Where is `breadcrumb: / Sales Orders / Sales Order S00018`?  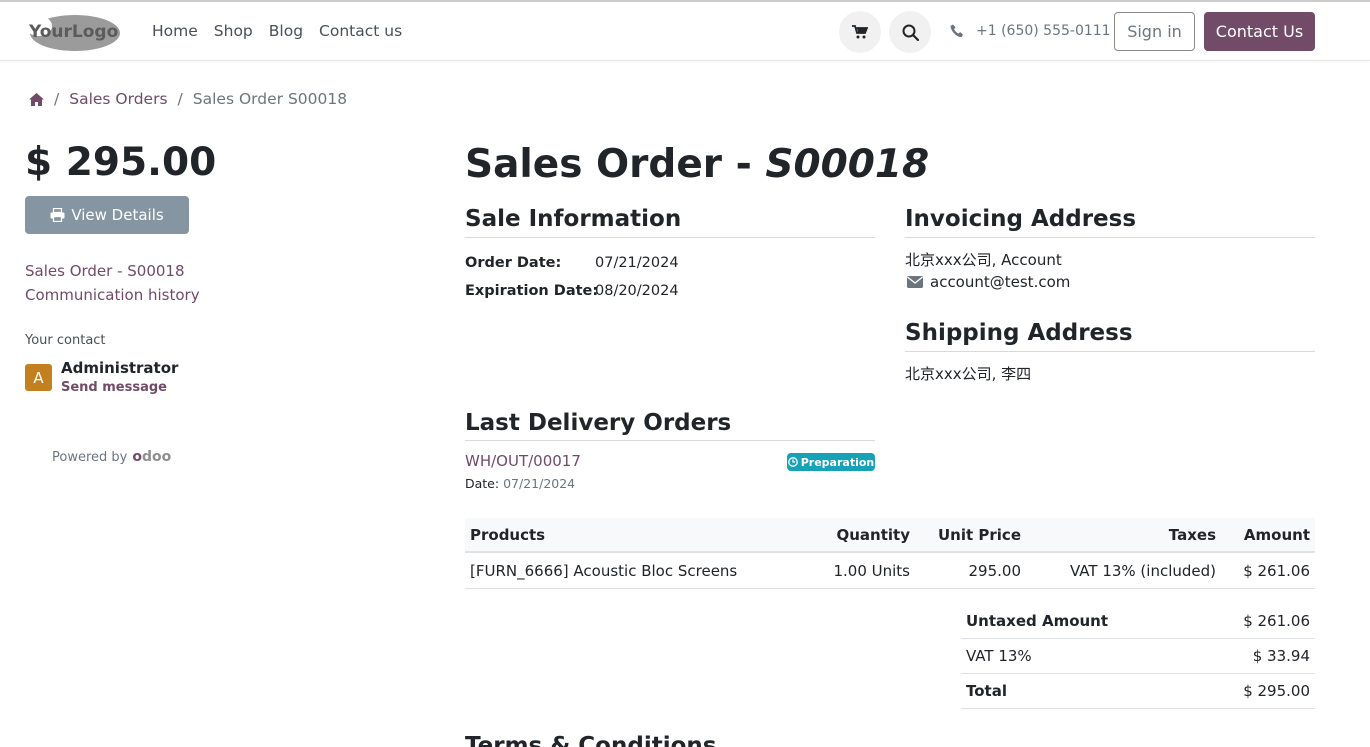
breadcrumb: / Sales Orders / Sales Order S00018 is located at coordinates (188, 99).